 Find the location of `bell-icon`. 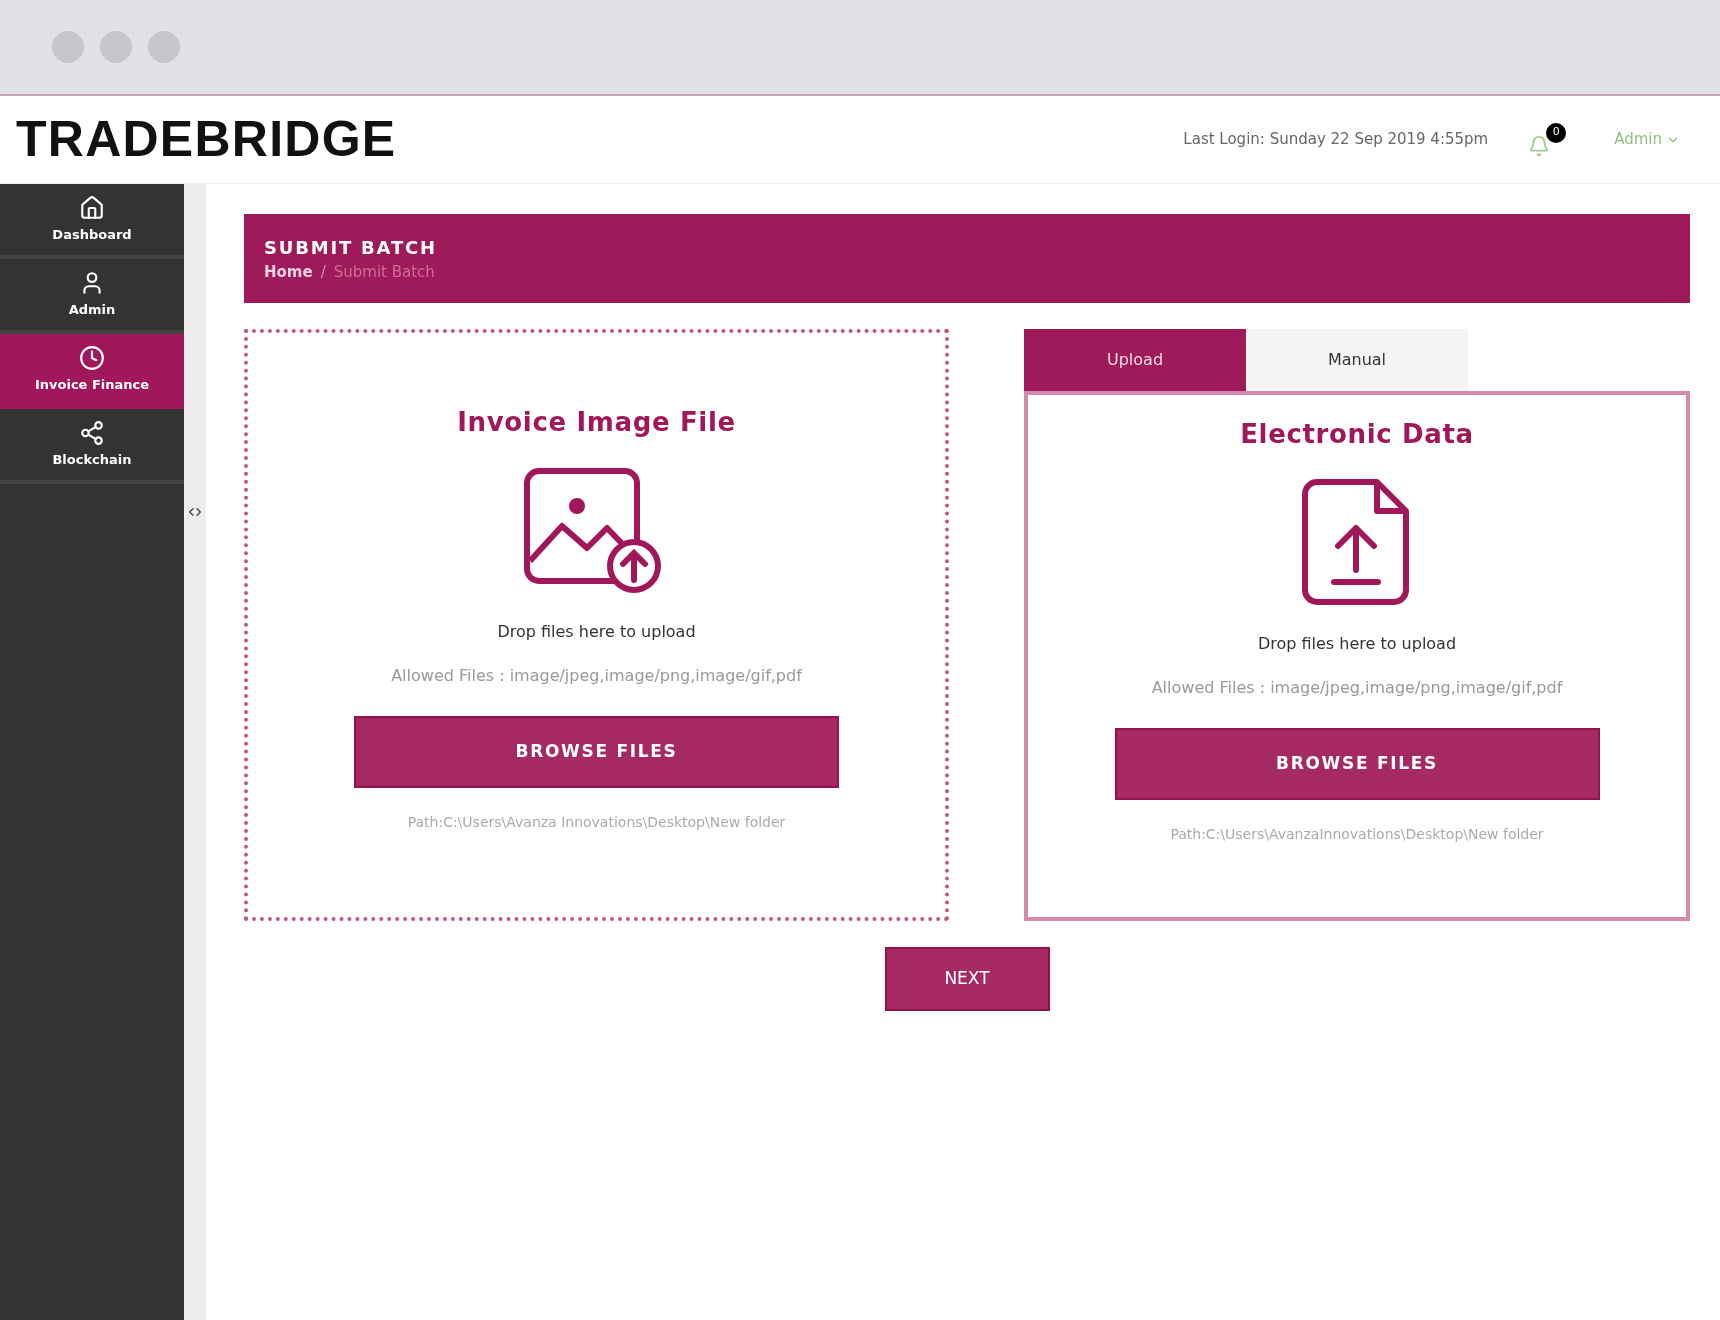

bell-icon is located at coordinates (1539, 145).